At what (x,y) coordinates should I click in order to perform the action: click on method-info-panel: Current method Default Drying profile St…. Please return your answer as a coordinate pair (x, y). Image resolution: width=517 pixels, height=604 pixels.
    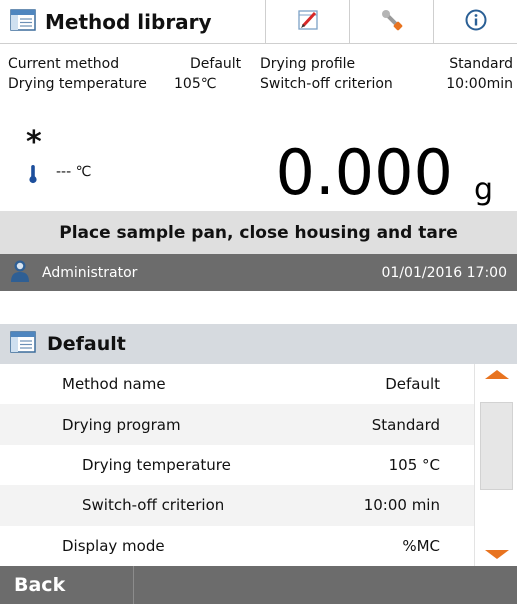
    Looking at the image, I should click on (258, 75).